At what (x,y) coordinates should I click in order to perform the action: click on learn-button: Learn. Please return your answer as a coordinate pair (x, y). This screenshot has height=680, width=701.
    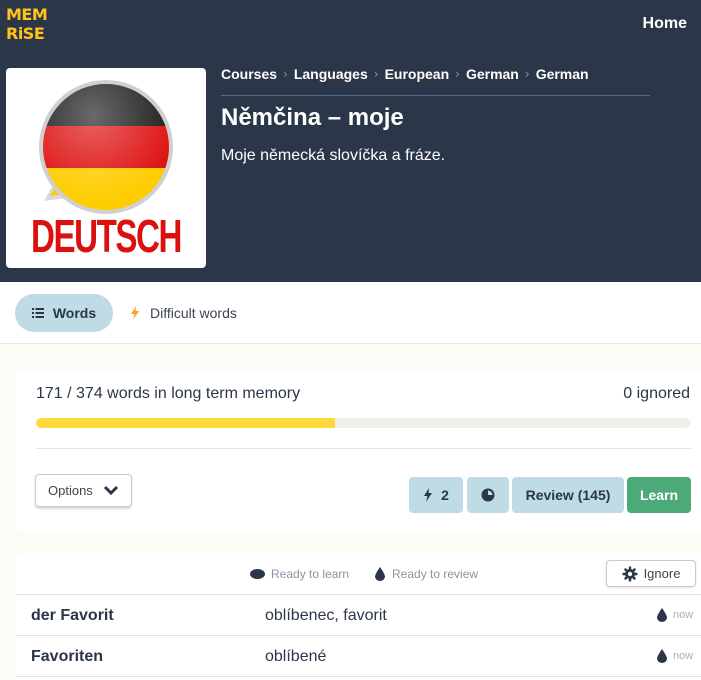
    Looking at the image, I should click on (659, 495).